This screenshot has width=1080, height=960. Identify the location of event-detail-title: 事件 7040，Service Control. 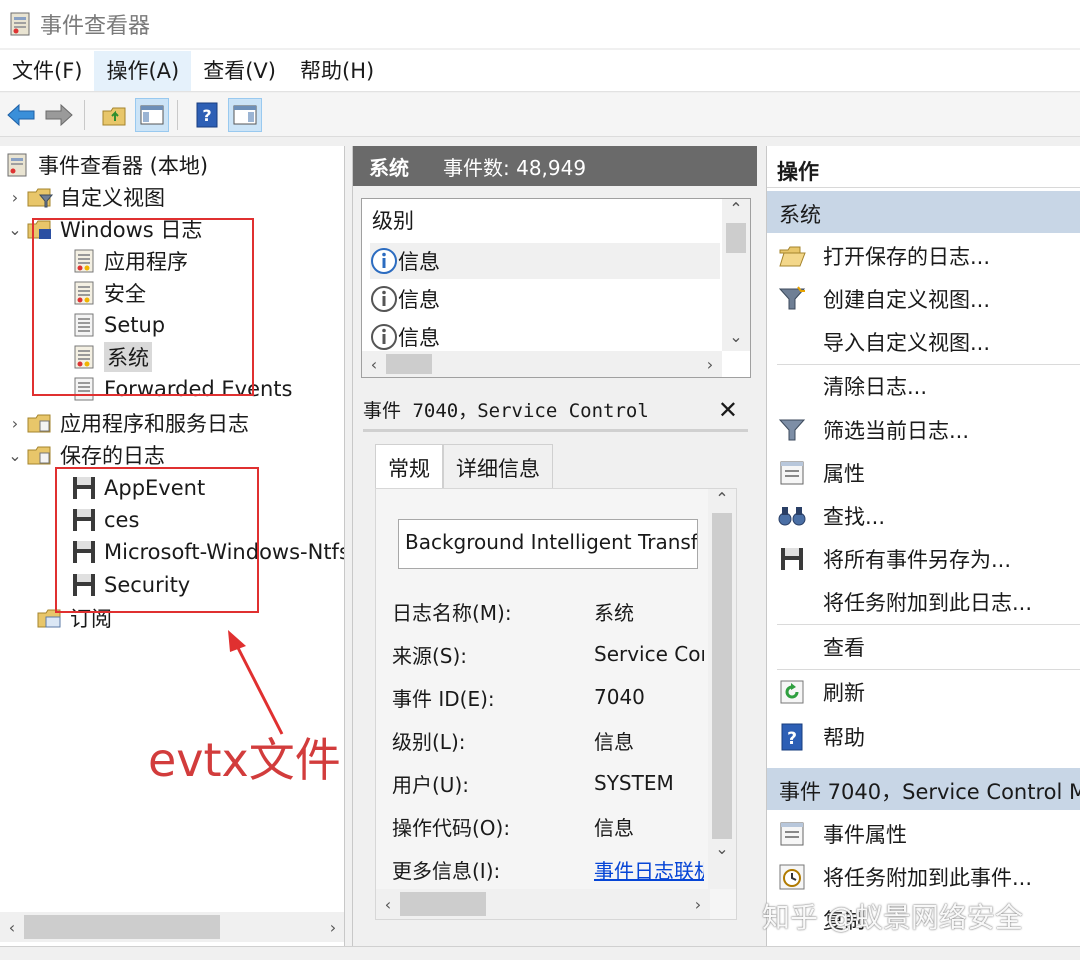
(506, 411).